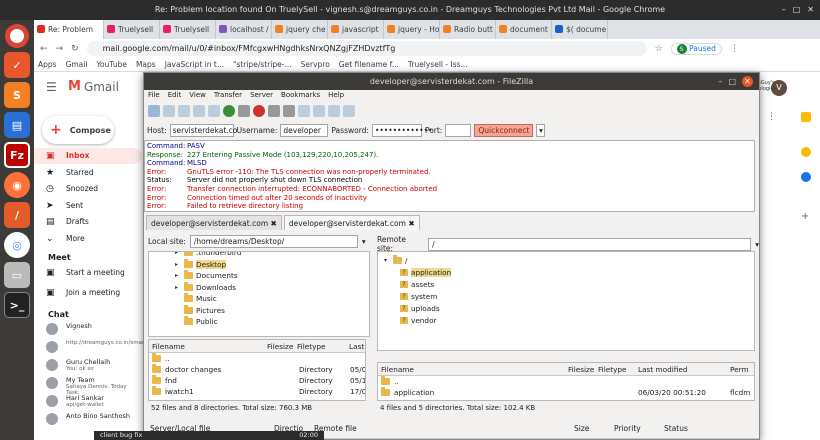  What do you see at coordinates (51, 87) in the screenshot?
I see `main-menu-icon: ☰` at bounding box center [51, 87].